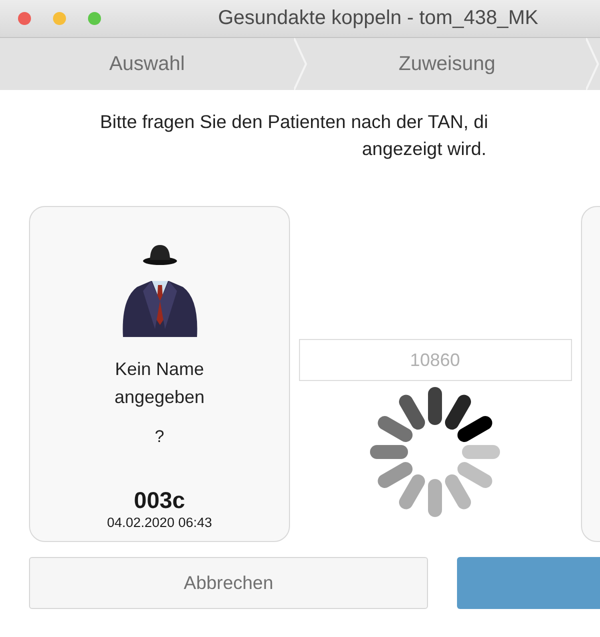 This screenshot has height=637, width=600. Describe the element at coordinates (59, 18) in the screenshot. I see `minimize-button` at that location.